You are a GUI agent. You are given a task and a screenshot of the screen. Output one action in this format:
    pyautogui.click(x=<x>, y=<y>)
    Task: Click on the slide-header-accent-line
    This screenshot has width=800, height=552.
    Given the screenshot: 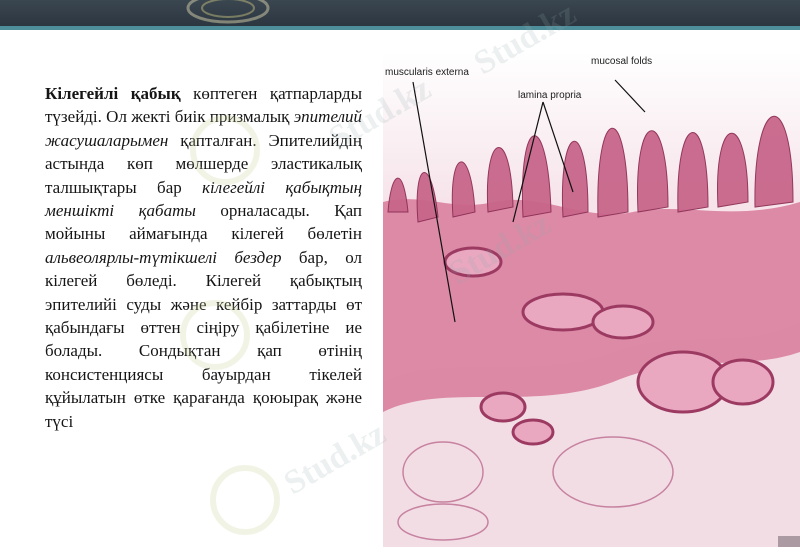 What is the action you would take?
    pyautogui.click(x=400, y=28)
    